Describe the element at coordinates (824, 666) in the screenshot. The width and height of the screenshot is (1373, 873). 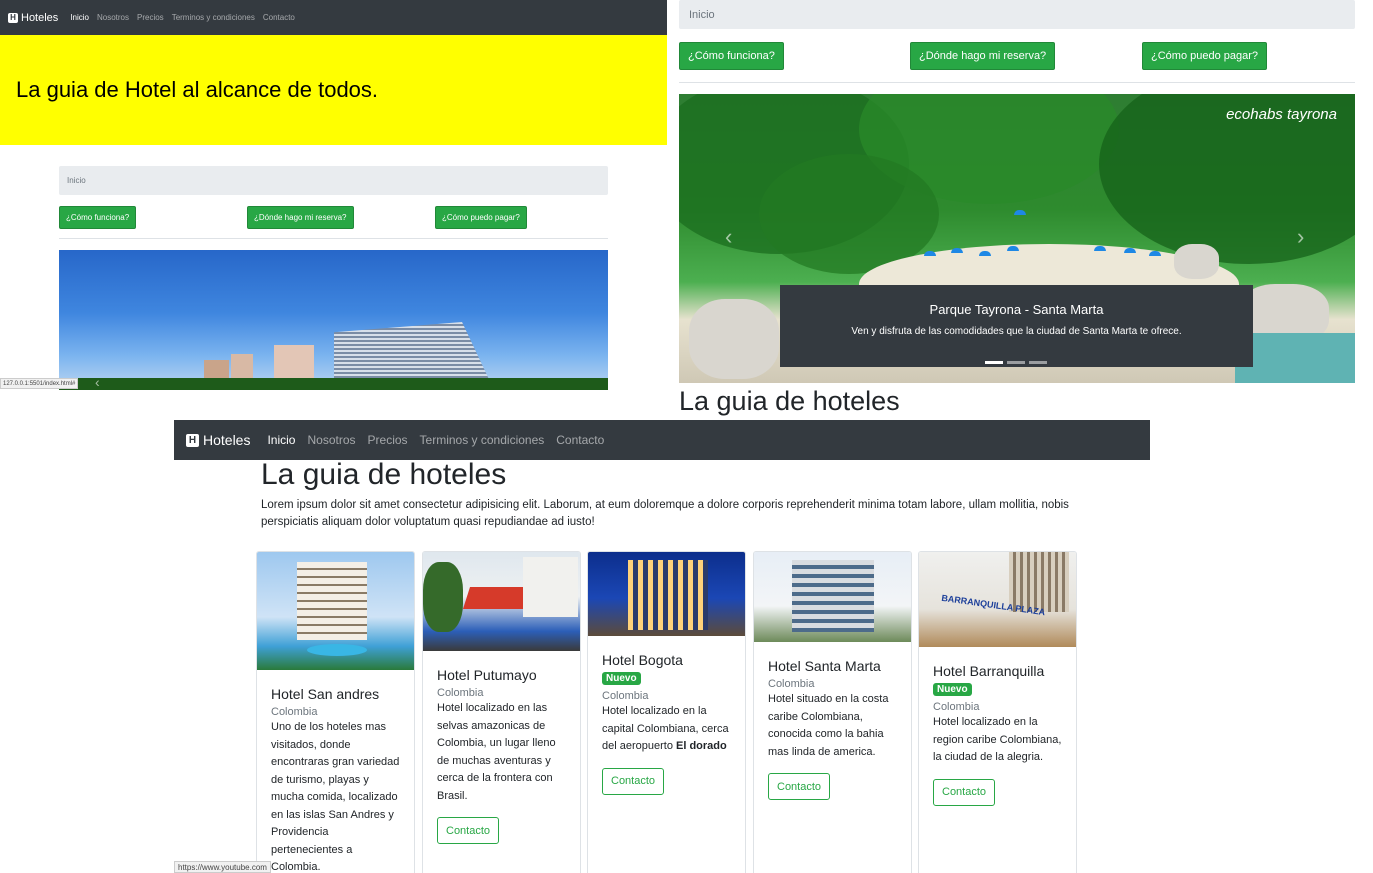
I see `card-title: Hotel Santa Marta` at that location.